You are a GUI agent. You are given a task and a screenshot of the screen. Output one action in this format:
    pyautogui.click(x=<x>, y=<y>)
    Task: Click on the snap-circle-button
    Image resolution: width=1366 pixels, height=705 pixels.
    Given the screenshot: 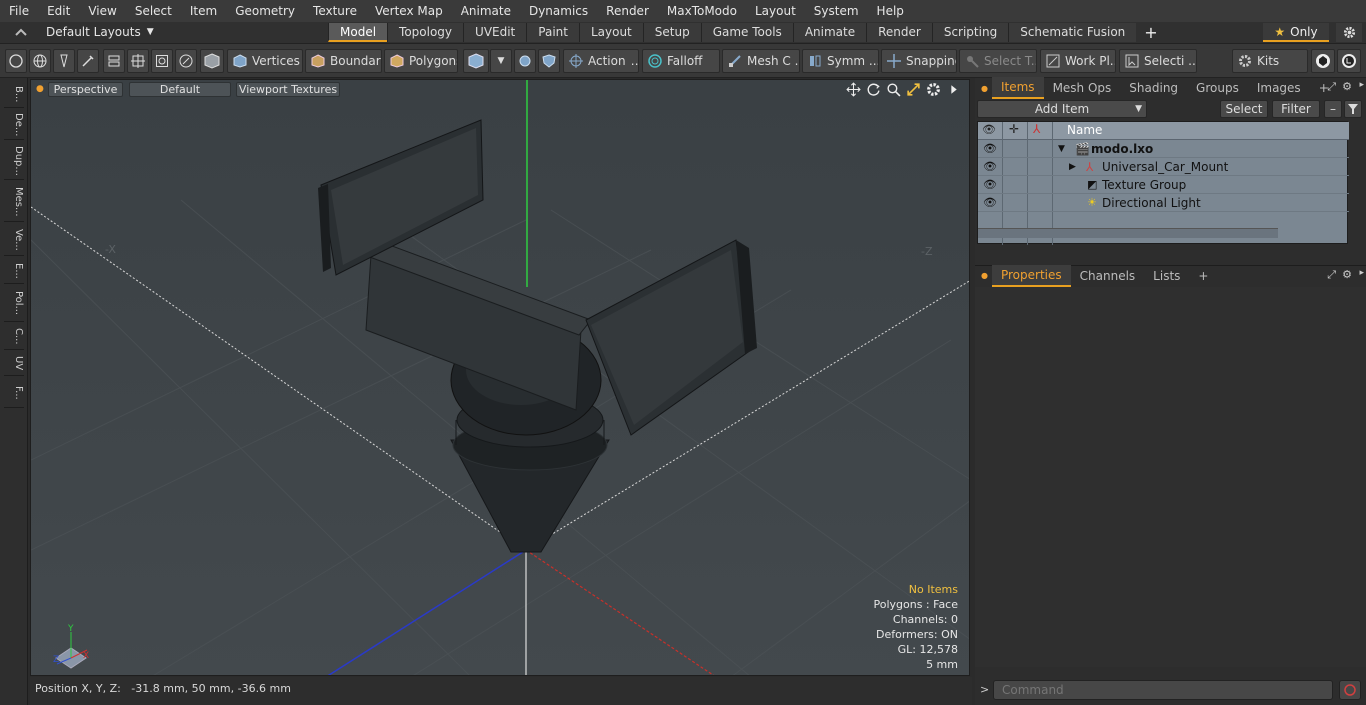 What is the action you would take?
    pyautogui.click(x=186, y=61)
    